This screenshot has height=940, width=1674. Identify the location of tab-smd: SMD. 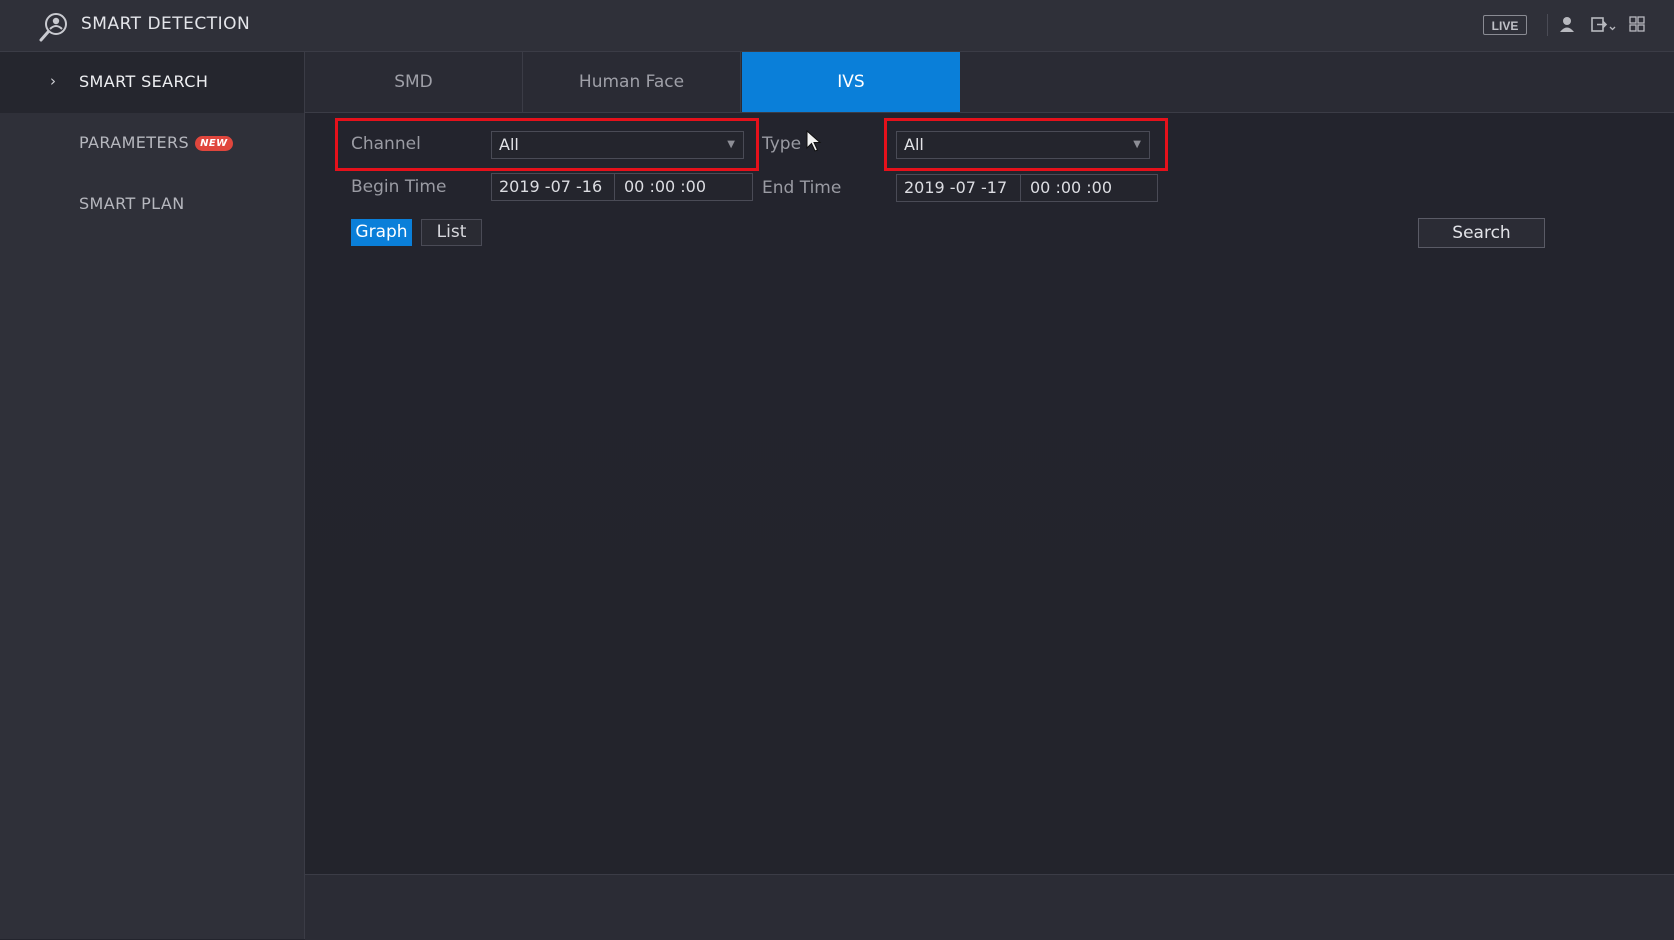
(414, 82).